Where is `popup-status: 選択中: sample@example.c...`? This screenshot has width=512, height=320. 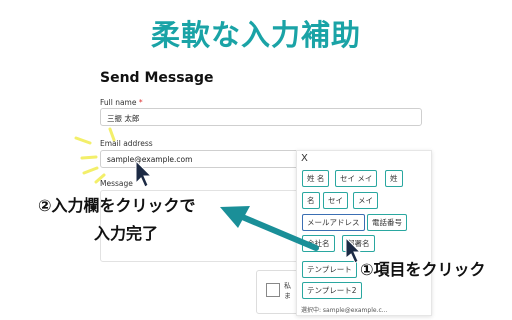 popup-status: 選択中: sample@example.c... is located at coordinates (344, 310).